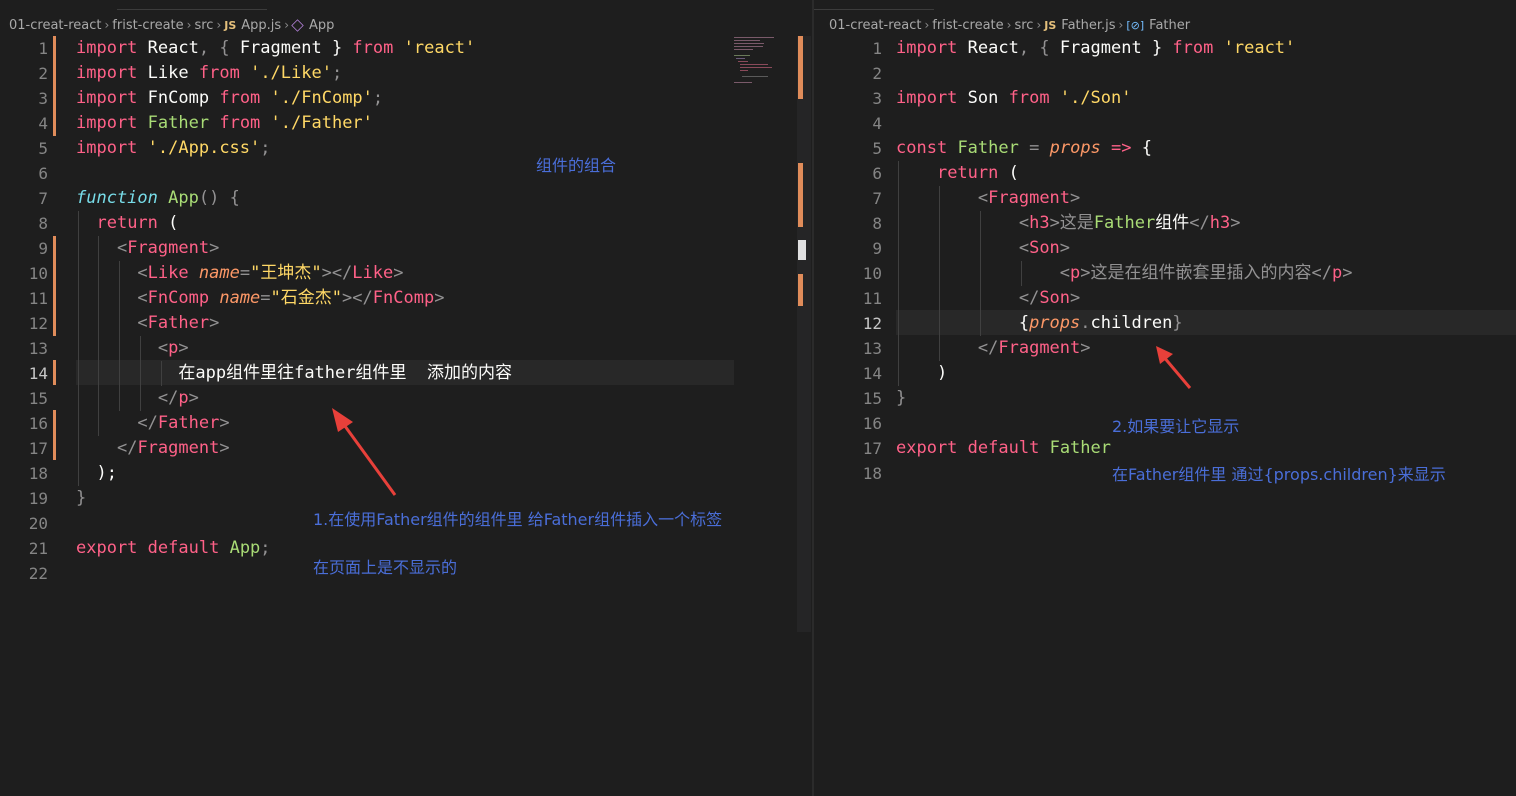  I want to click on line-text: return (, so click(977, 173).